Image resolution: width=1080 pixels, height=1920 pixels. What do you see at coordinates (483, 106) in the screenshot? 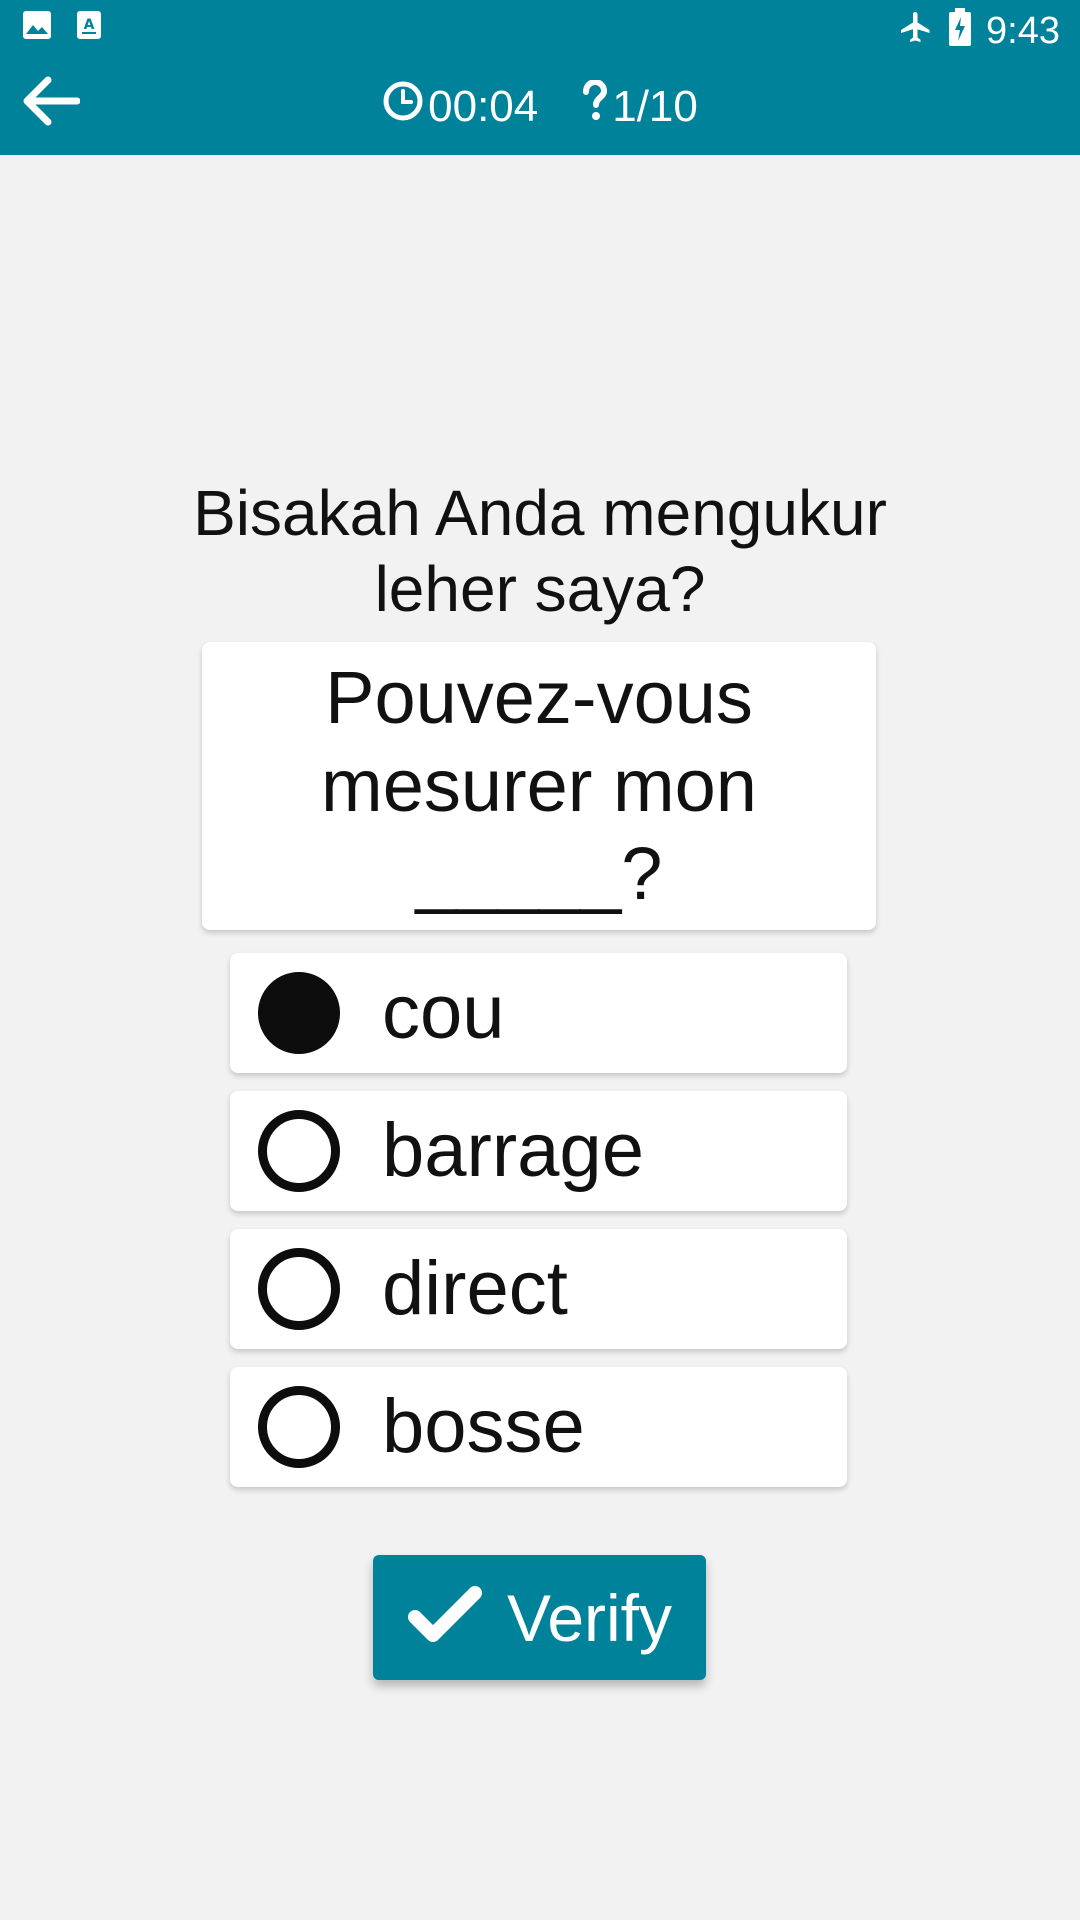
I see `timer-value: 00:04` at bounding box center [483, 106].